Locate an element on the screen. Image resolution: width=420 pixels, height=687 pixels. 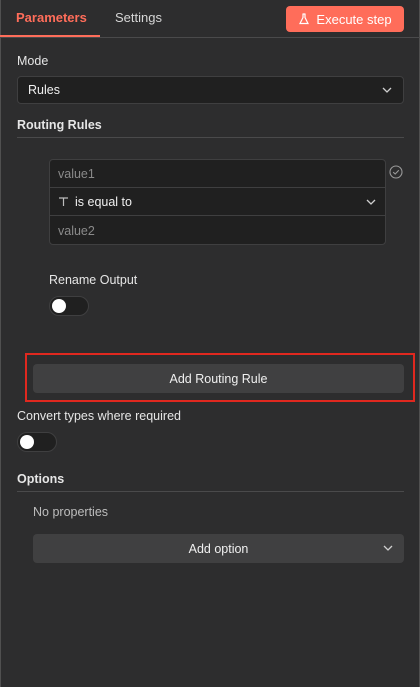
operator-value: is equal to is located at coordinates (103, 201).